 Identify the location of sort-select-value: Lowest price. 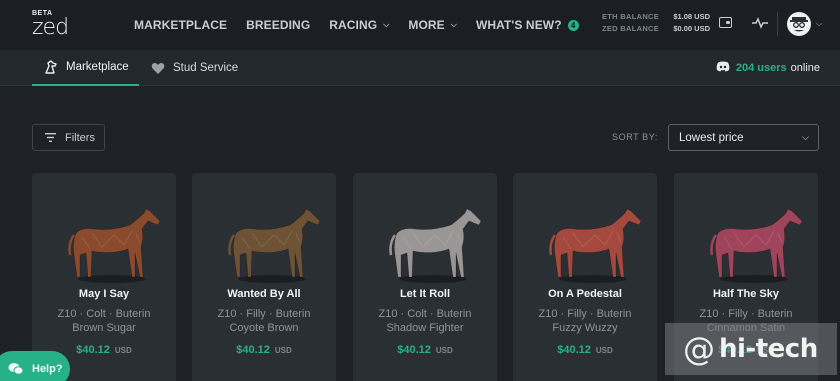
(711, 137).